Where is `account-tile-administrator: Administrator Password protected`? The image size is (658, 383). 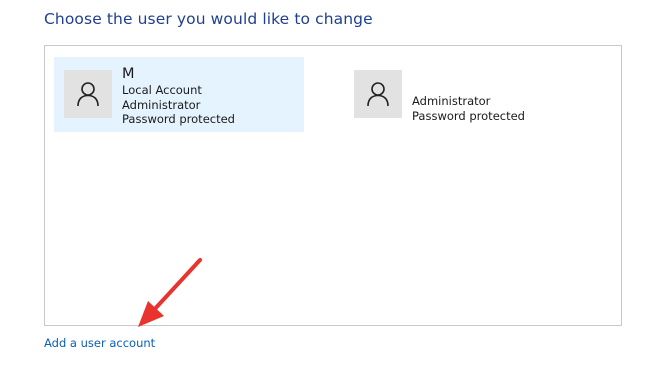
account-tile-administrator: Administrator Password protected is located at coordinates (469, 94).